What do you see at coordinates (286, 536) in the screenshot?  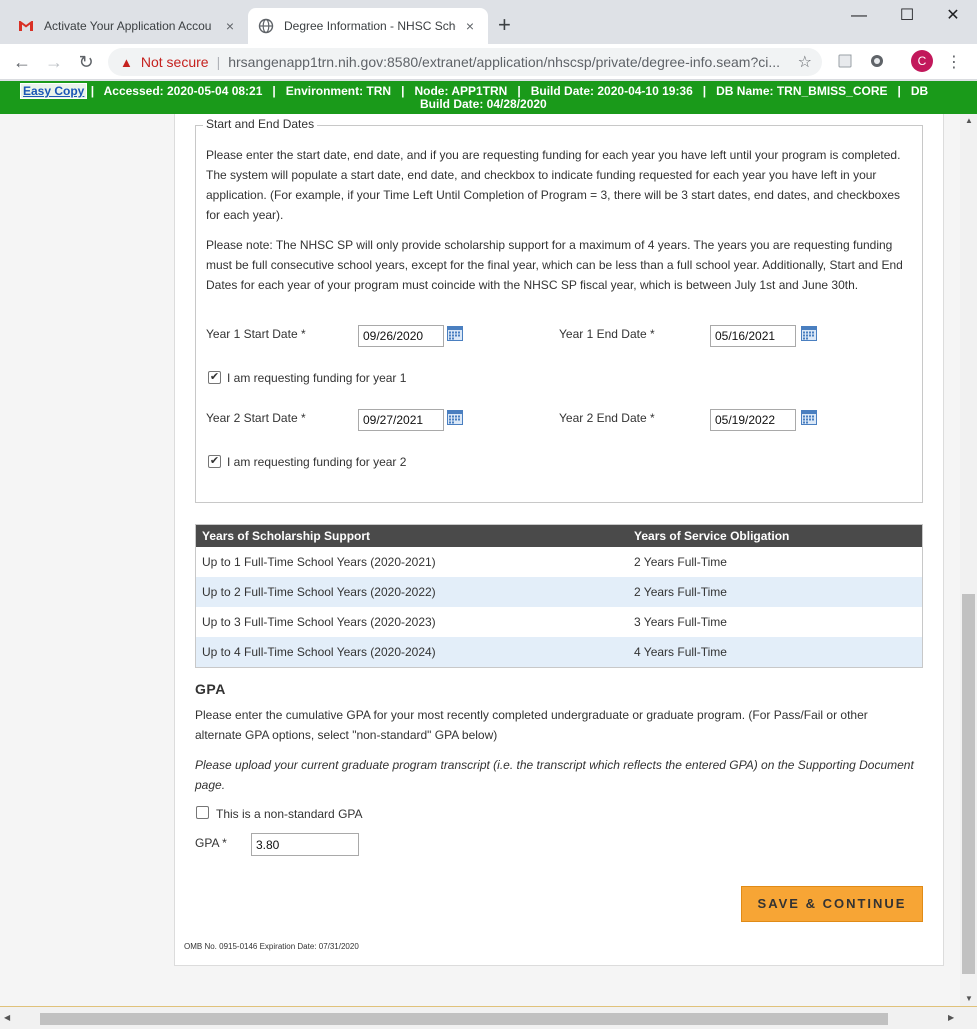 I see `column-header: Years of Scholarship Support` at bounding box center [286, 536].